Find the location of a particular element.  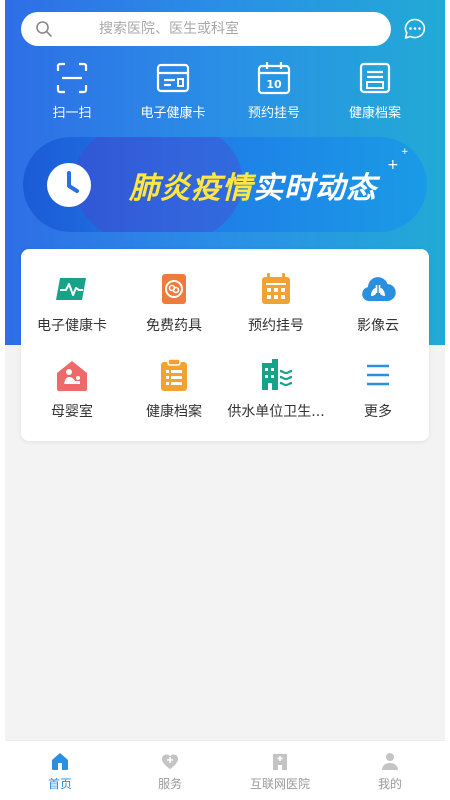

tab-home: 首页 is located at coordinates (60, 770).